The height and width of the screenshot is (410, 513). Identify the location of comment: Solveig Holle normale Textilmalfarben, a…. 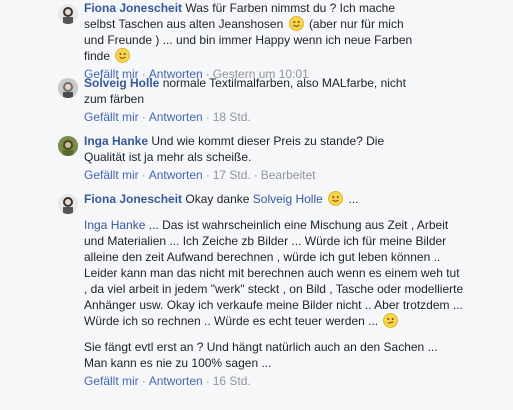
(249, 100).